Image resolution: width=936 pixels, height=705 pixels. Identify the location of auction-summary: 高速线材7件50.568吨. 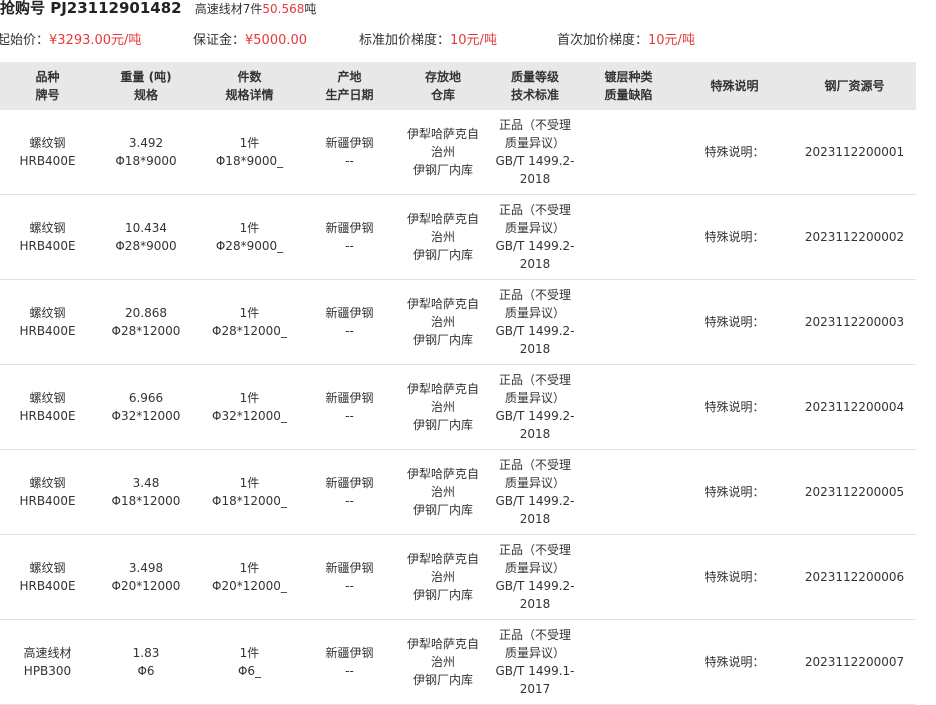
(256, 9).